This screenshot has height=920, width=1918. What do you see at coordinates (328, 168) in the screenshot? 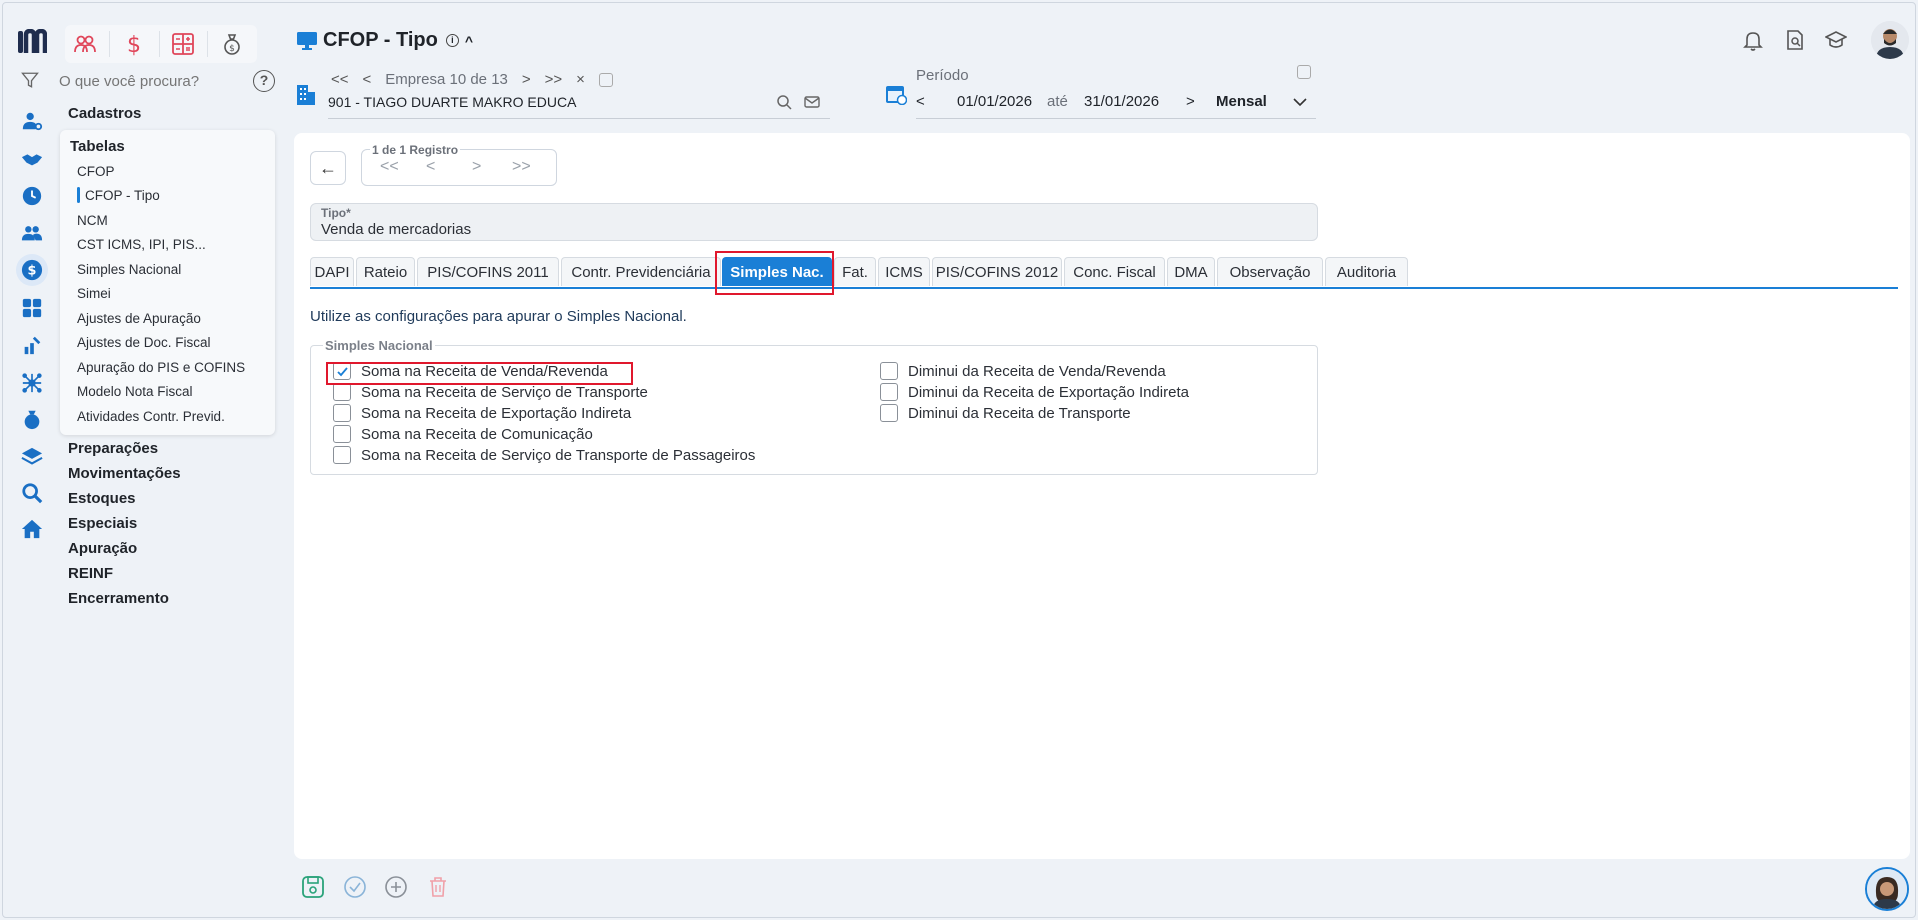
I see `back-button: ←` at bounding box center [328, 168].